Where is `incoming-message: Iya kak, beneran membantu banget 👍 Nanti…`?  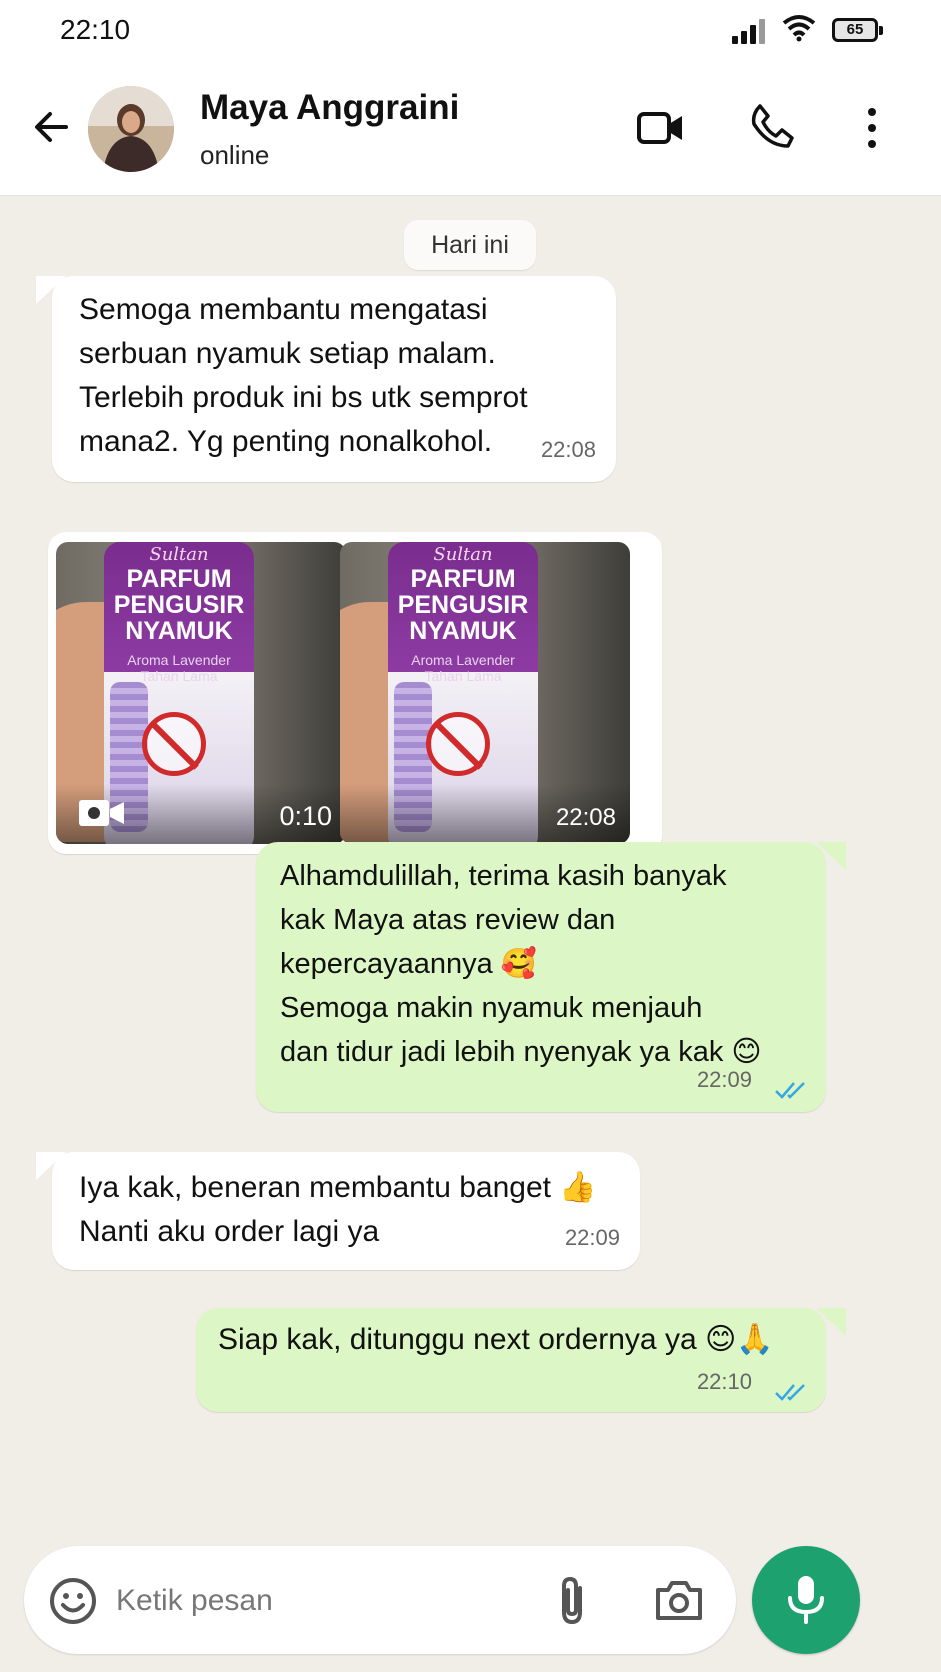 incoming-message: Iya kak, beneran membantu banget 👍 Nanti… is located at coordinates (346, 1211).